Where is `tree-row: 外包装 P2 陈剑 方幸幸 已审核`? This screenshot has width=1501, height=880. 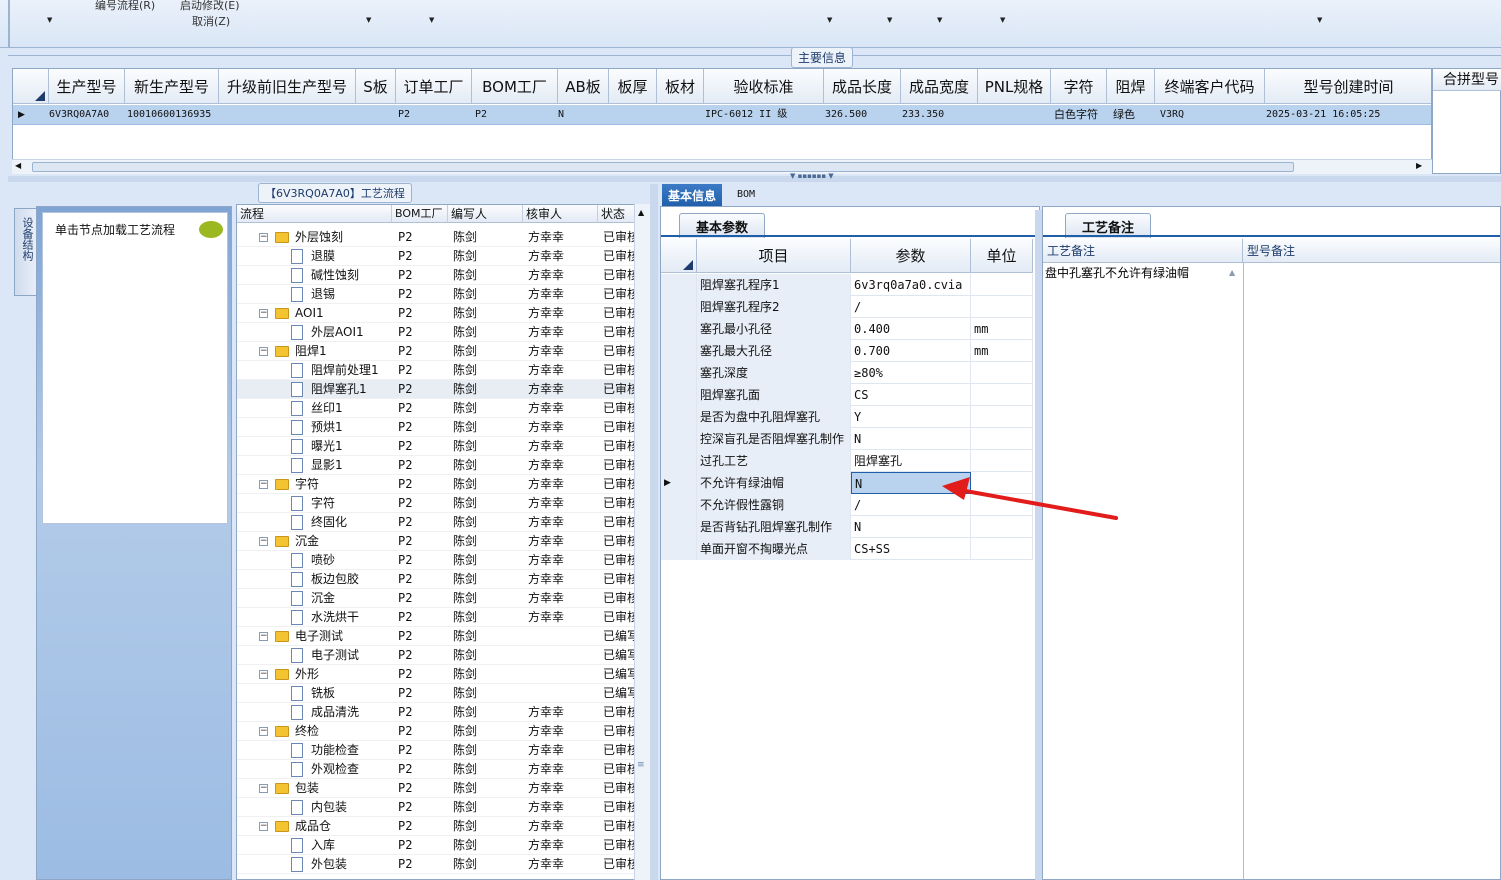 tree-row: 外包装 P2 陈剑 方幸幸 已审核 is located at coordinates (436, 864).